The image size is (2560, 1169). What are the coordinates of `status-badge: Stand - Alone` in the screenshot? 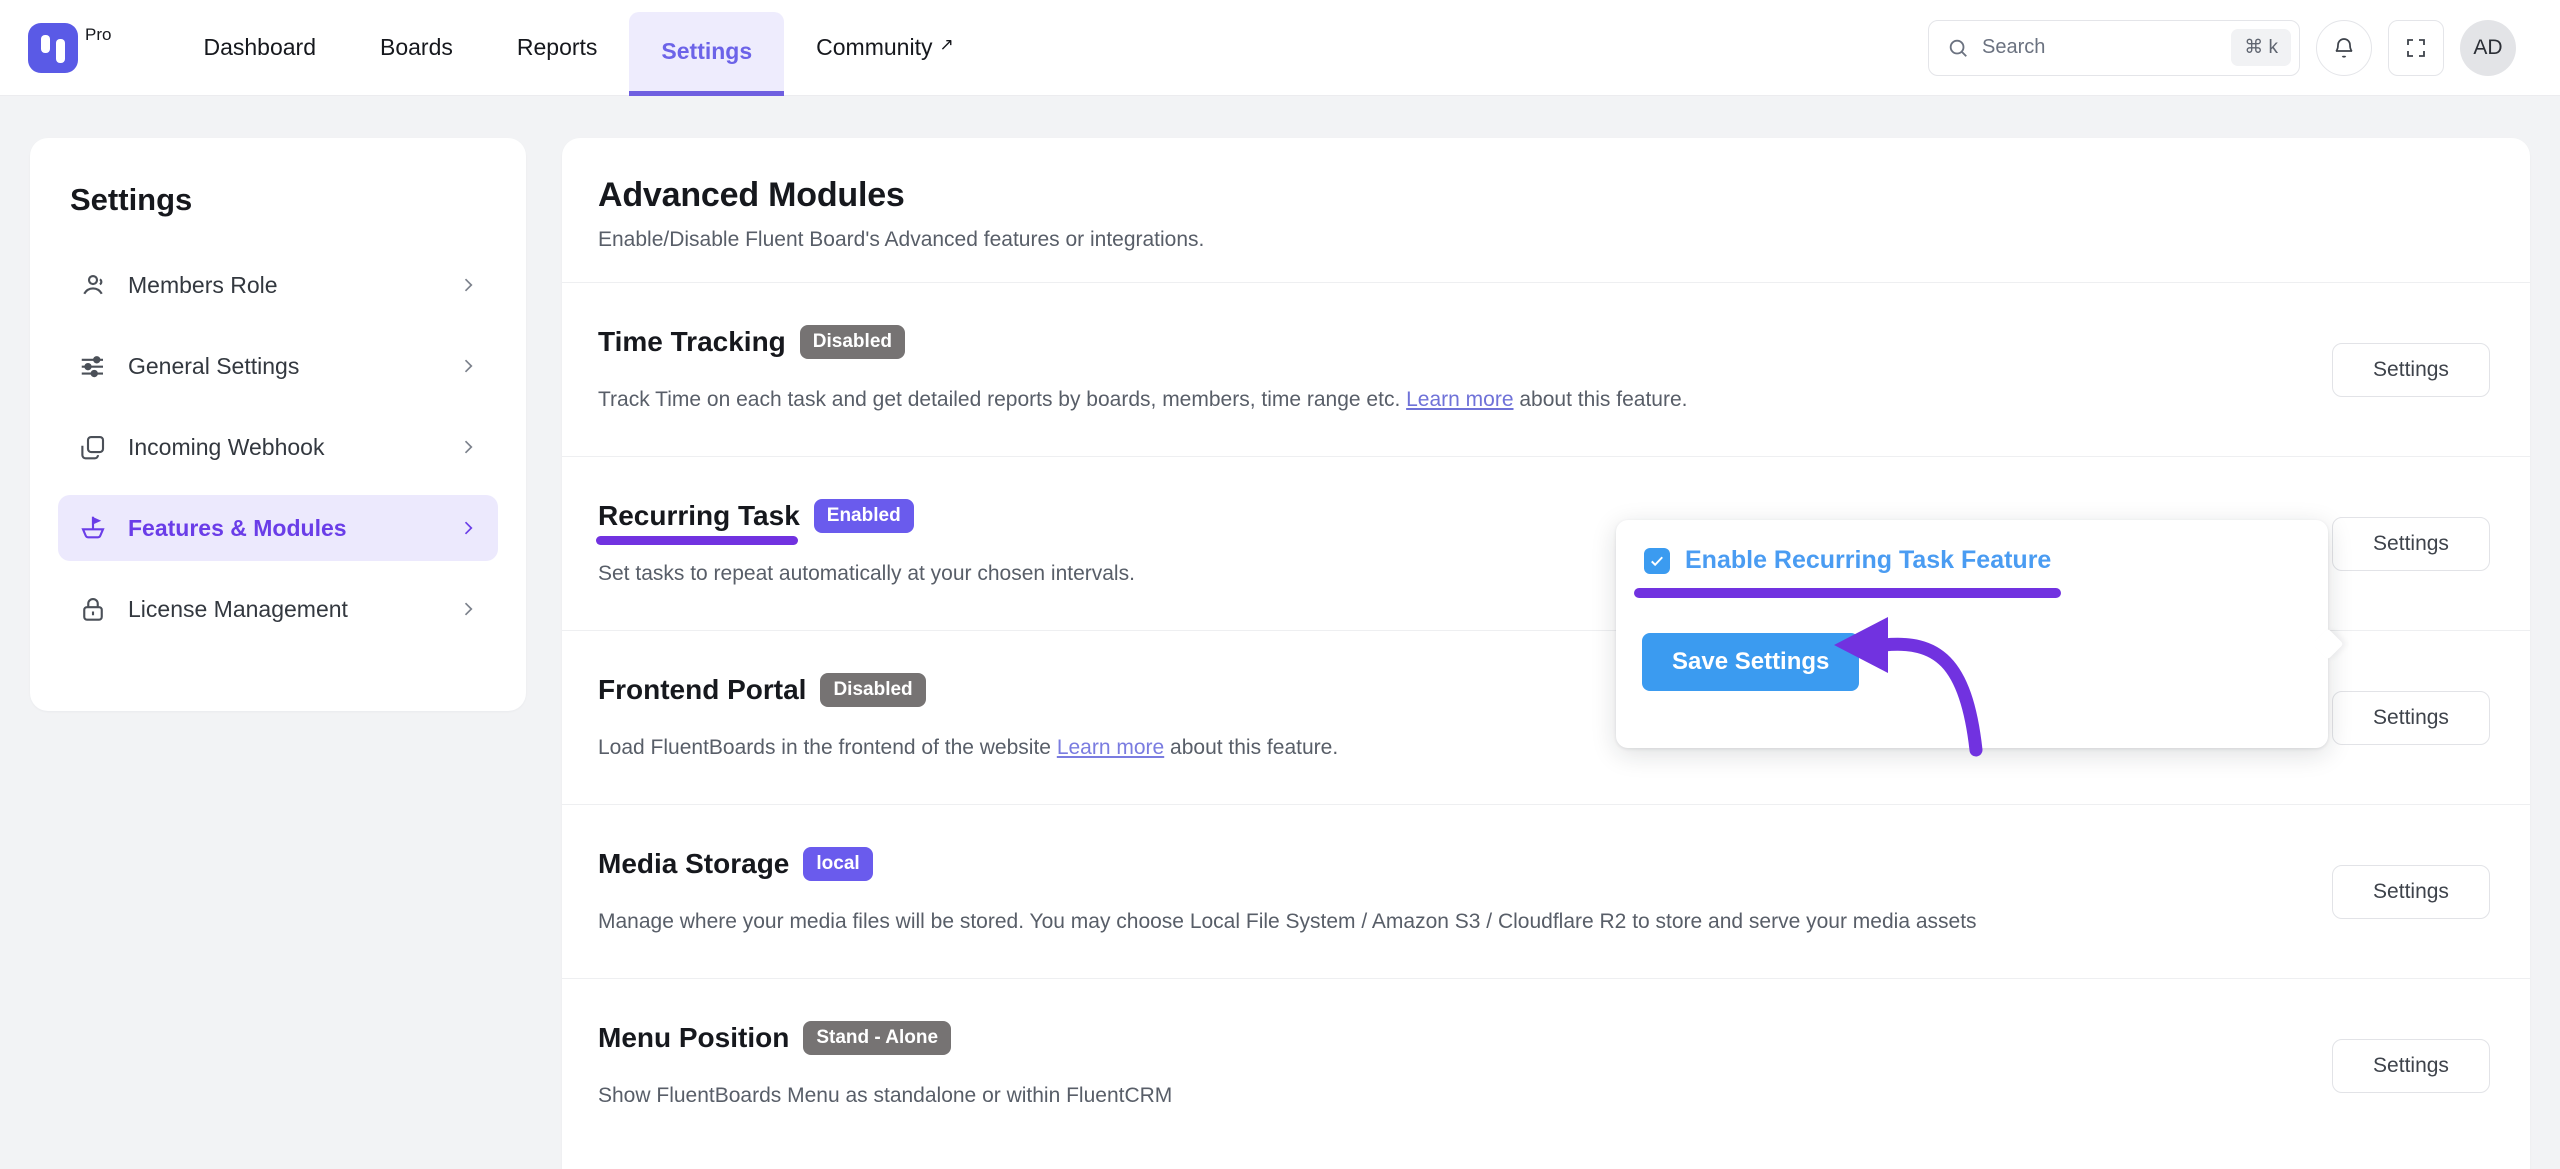 It's located at (877, 1037).